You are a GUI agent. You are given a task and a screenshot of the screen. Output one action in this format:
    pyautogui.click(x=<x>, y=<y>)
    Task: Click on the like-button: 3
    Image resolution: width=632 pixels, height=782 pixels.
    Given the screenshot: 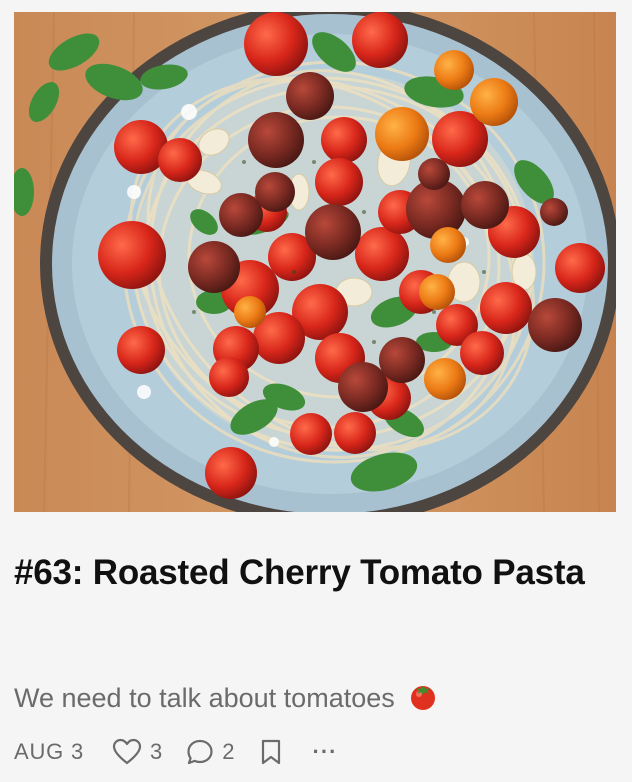 What is the action you would take?
    pyautogui.click(x=137, y=752)
    